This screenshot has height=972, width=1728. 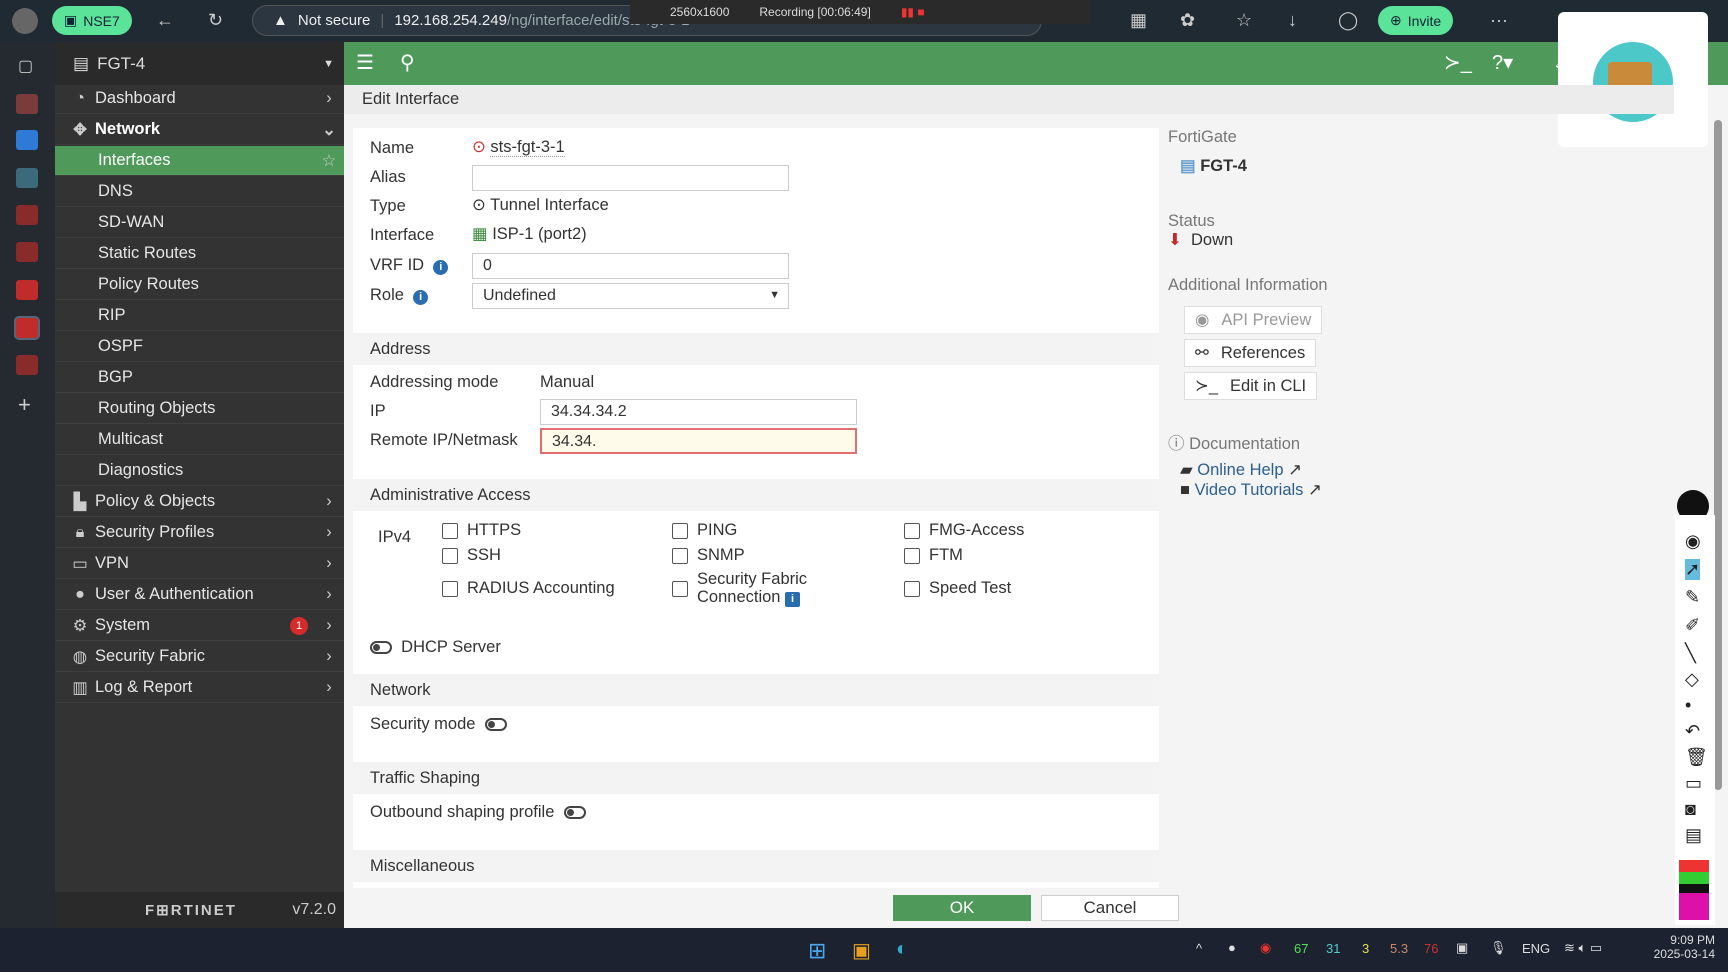 What do you see at coordinates (913, 12) in the screenshot?
I see `stop-record-icon: ▮▮ ■` at bounding box center [913, 12].